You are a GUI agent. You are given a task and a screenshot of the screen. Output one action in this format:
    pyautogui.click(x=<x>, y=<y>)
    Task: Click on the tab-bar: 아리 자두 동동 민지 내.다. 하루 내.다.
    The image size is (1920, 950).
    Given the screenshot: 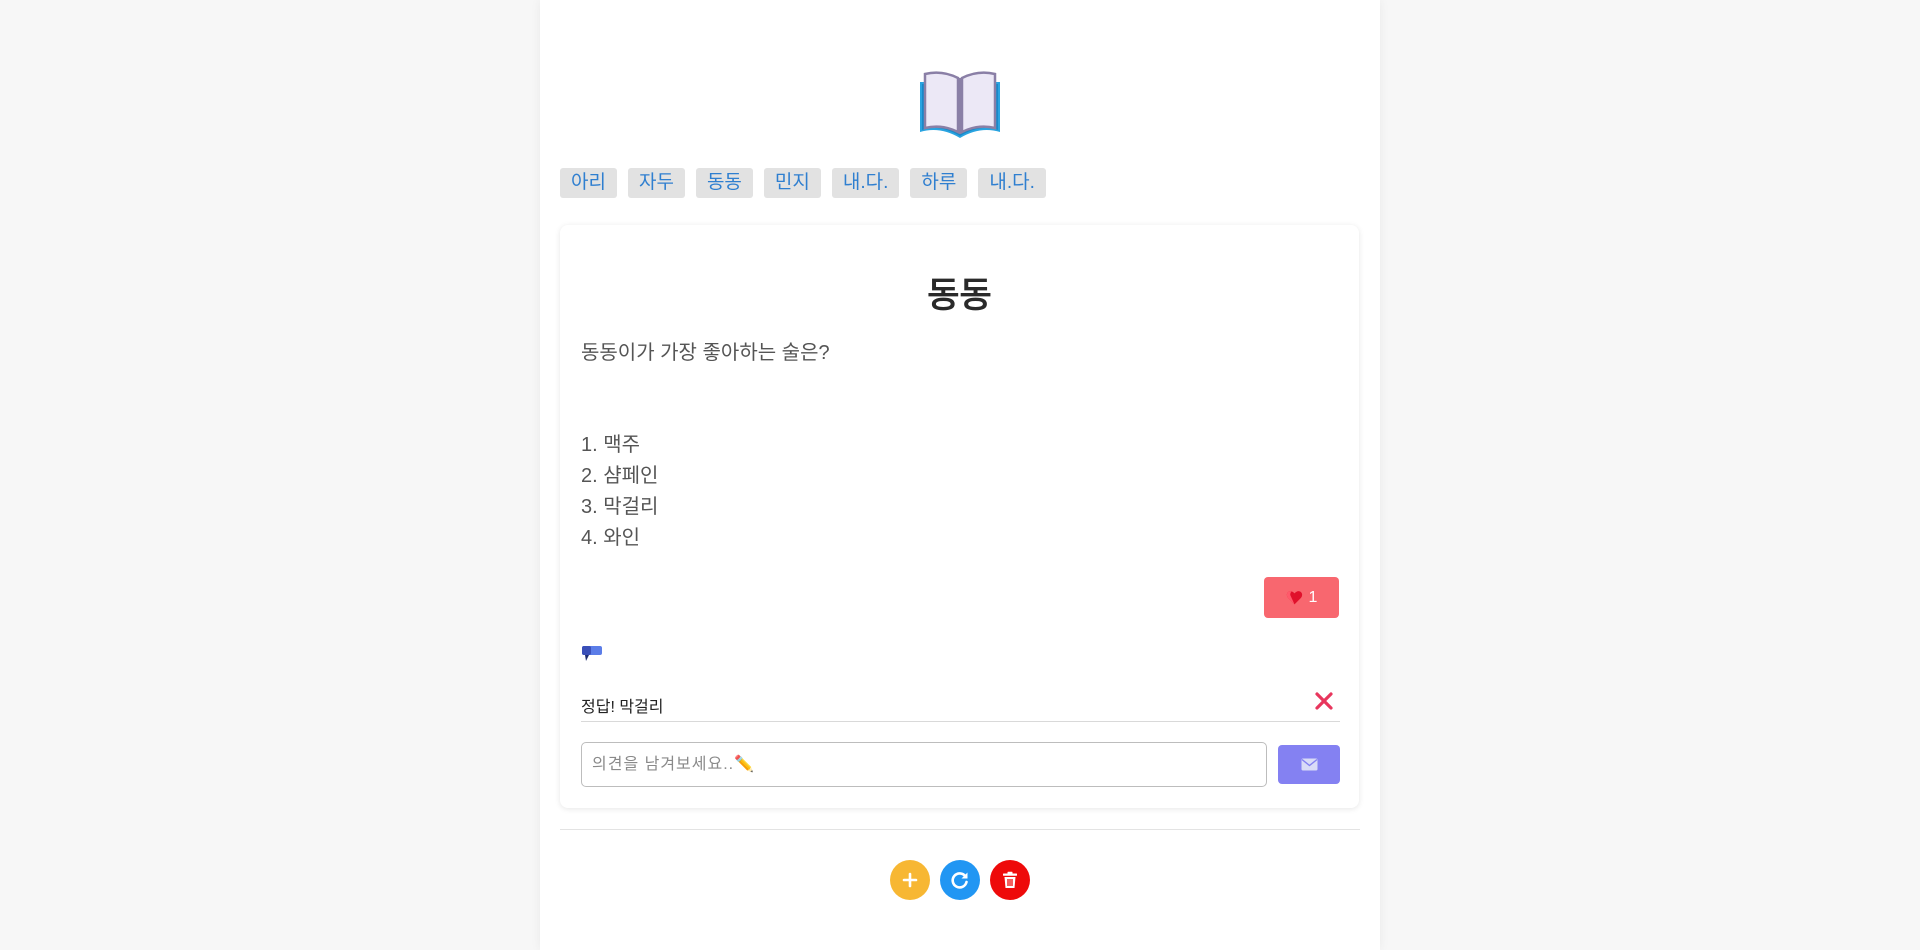 What is the action you would take?
    pyautogui.click(x=803, y=183)
    